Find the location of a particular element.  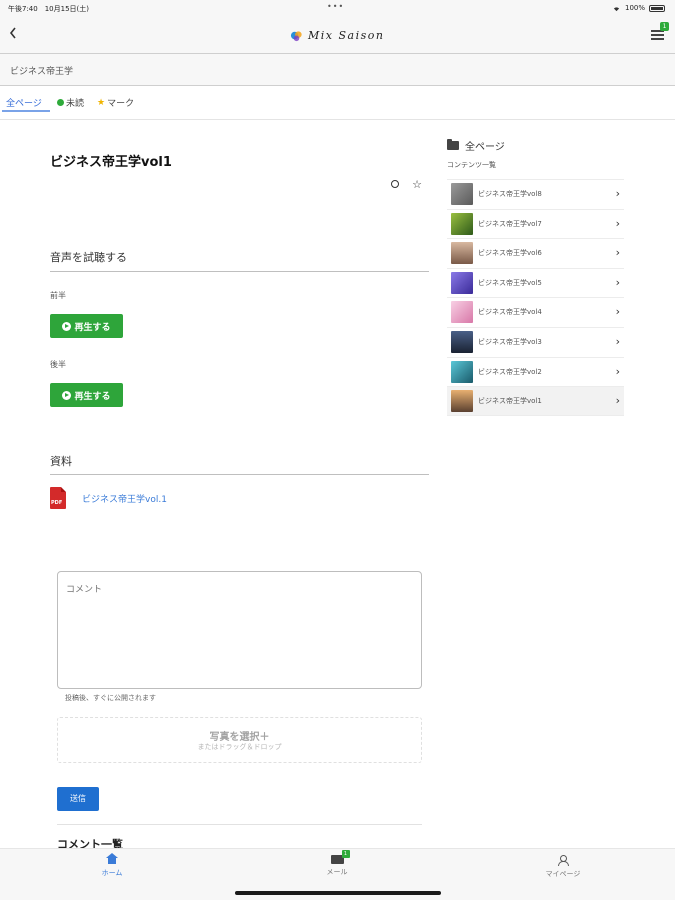

photo-select-label: 写真を選択＋ is located at coordinates (239, 737).